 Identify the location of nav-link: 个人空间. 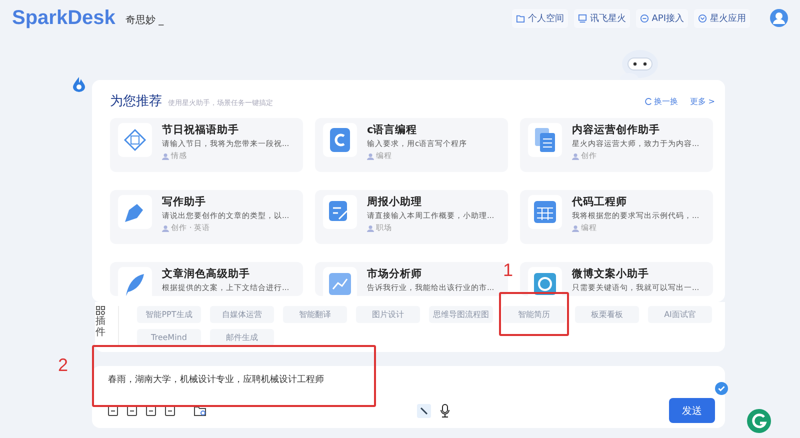
(540, 18).